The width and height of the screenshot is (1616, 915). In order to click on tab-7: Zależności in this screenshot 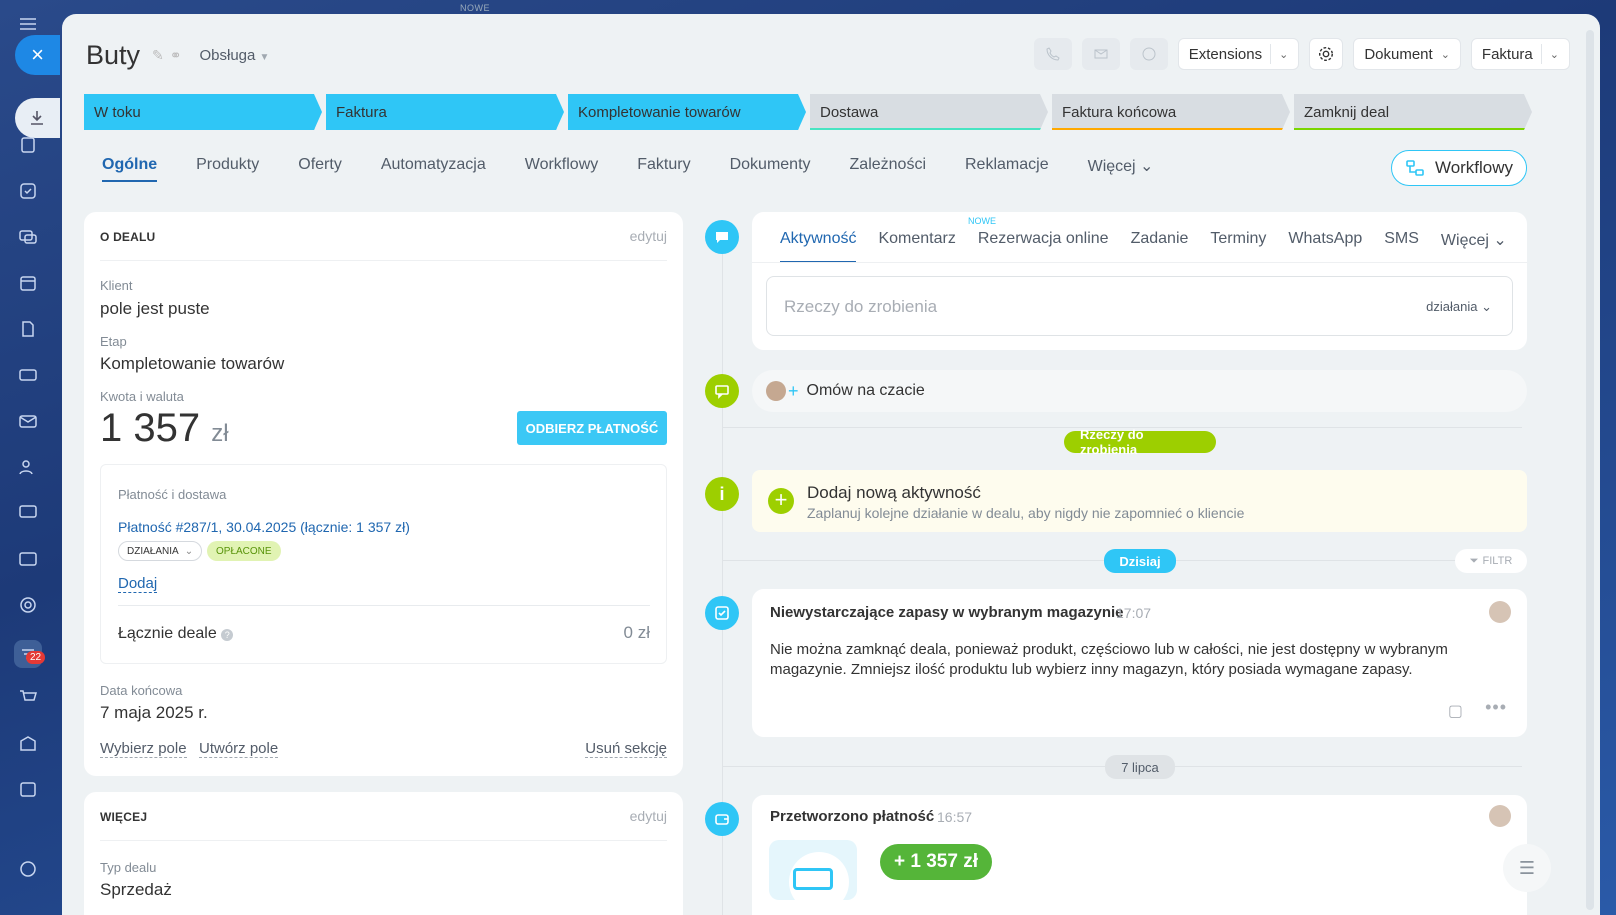, I will do `click(888, 169)`.